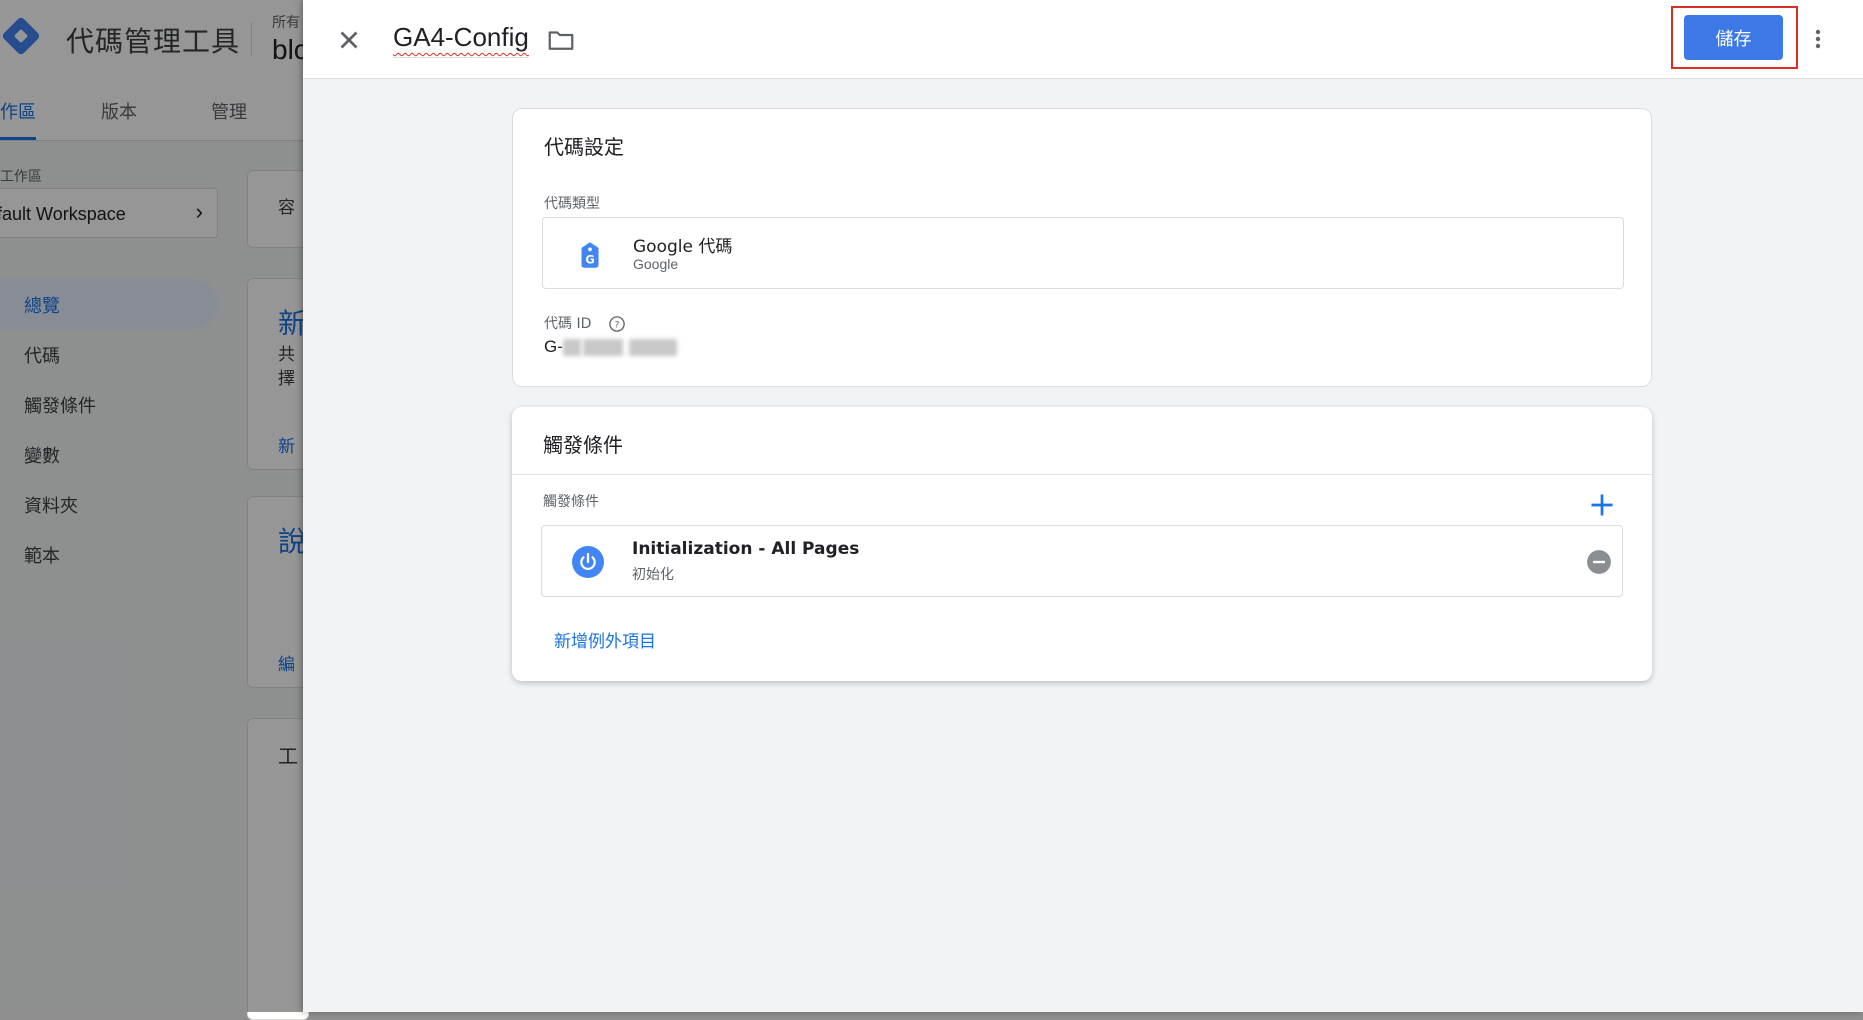 The width and height of the screenshot is (1863, 1020). What do you see at coordinates (461, 40) in the screenshot?
I see `tag-name-input: GA4-Config` at bounding box center [461, 40].